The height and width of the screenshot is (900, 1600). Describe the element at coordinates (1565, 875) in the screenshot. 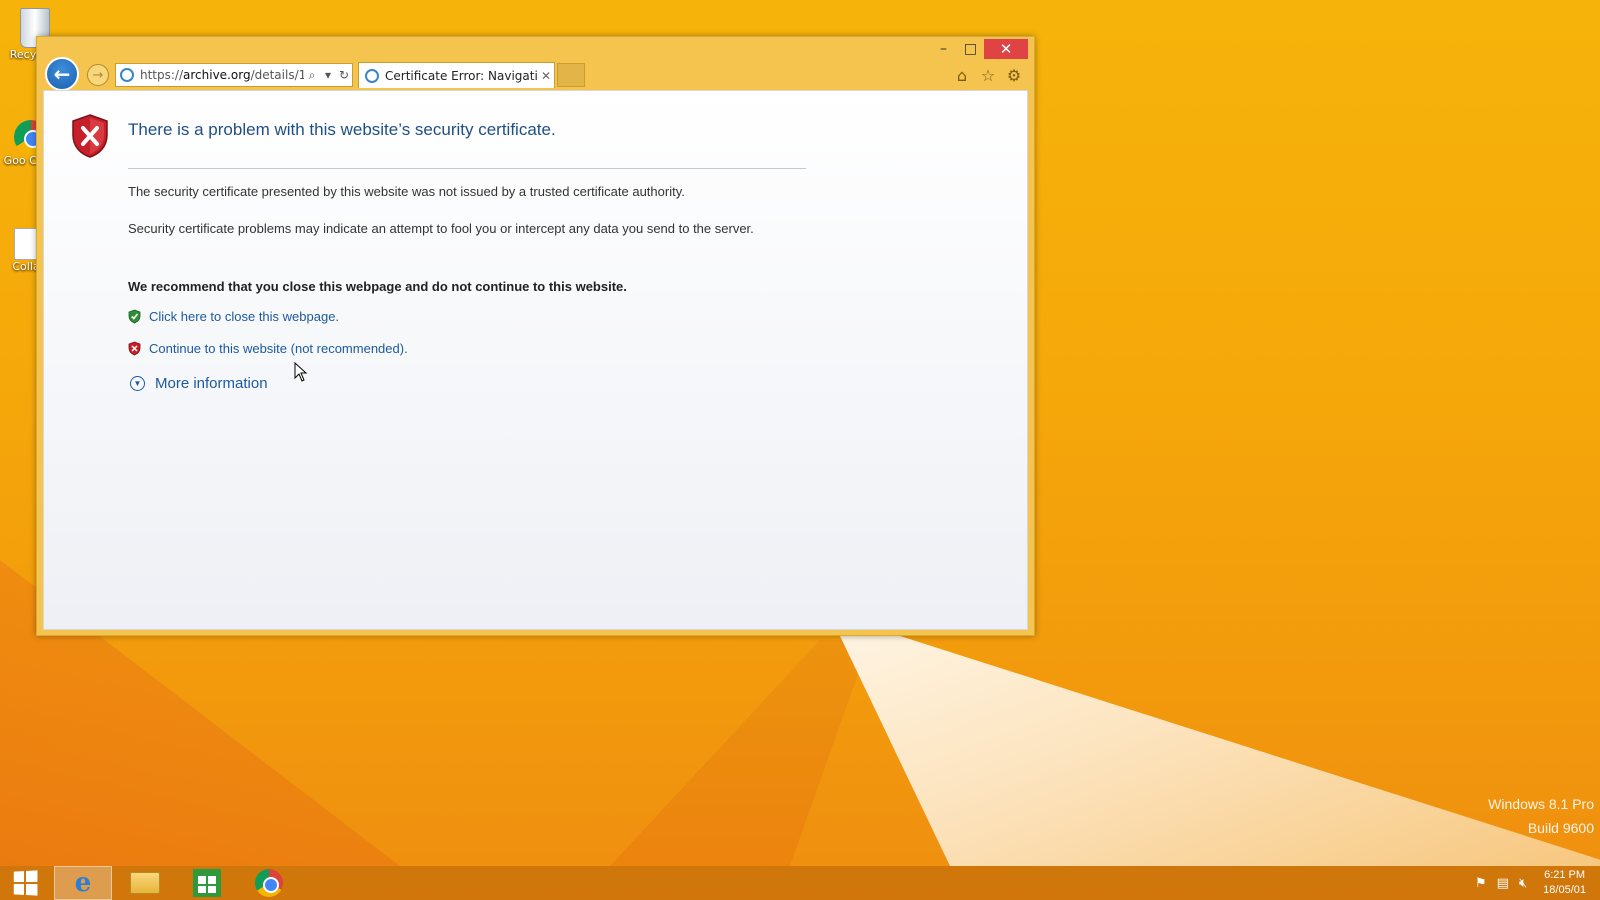

I see `clock-time: 6:21 PM` at that location.